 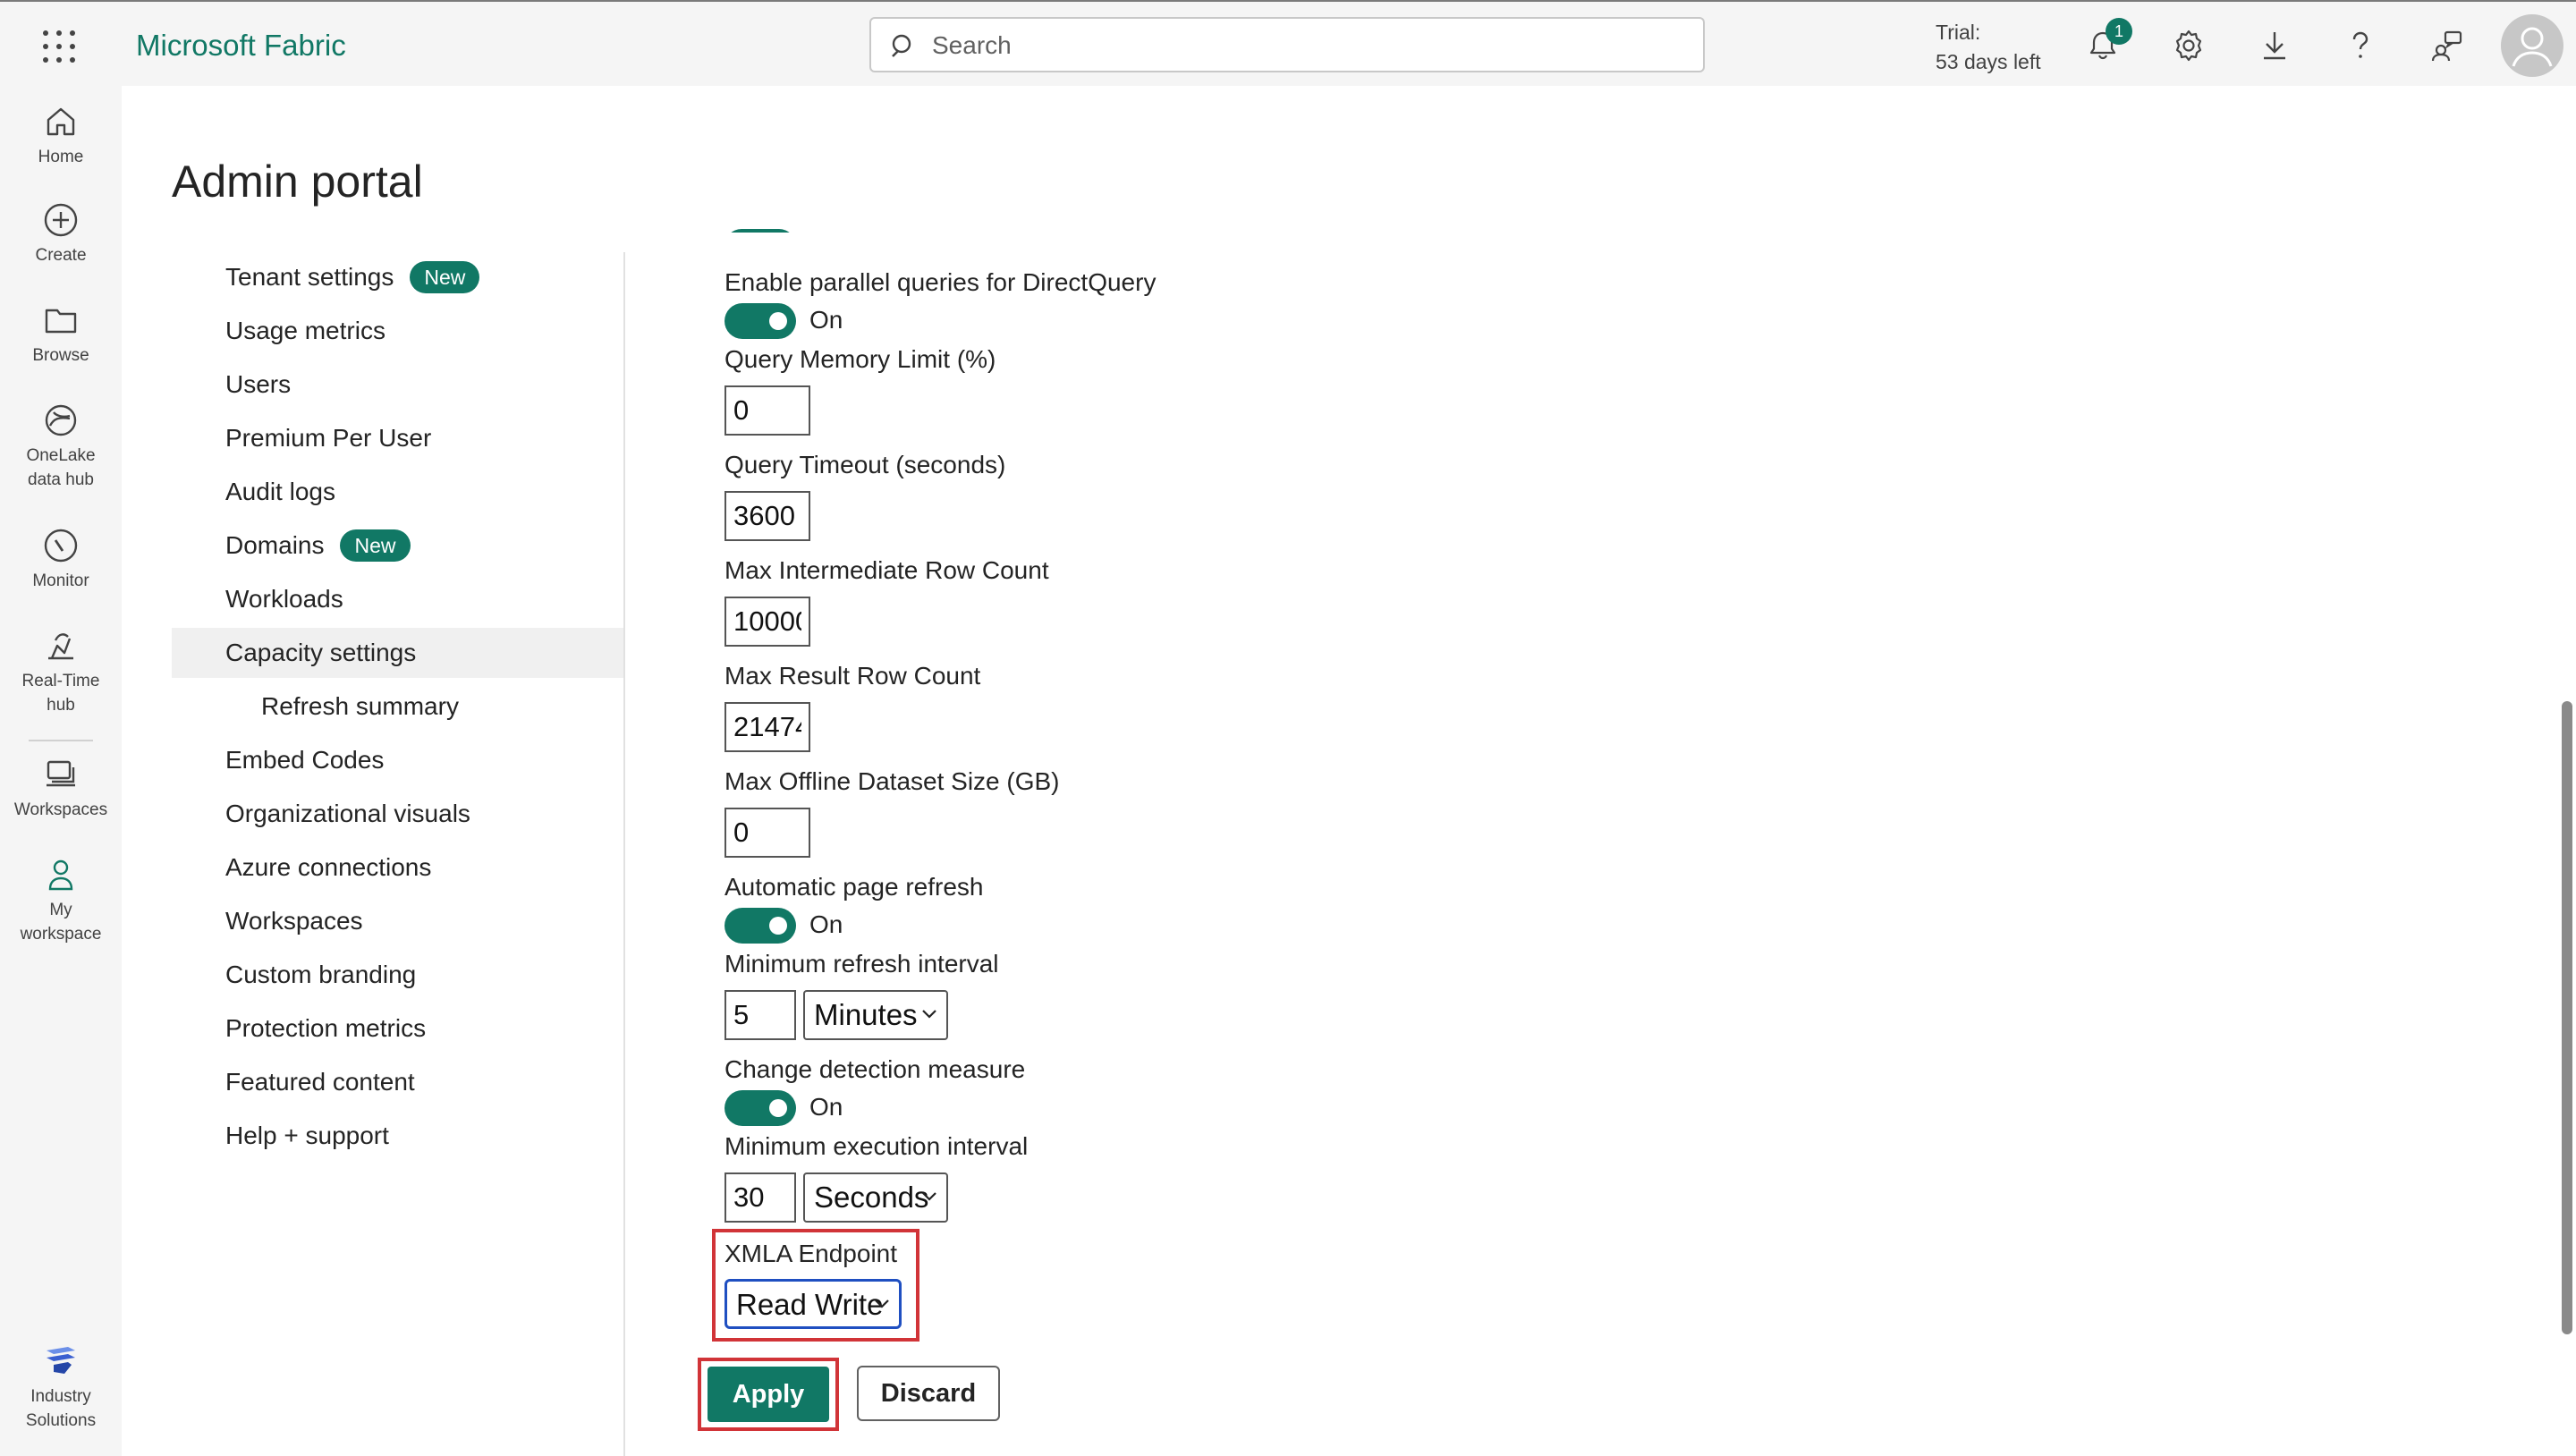 I want to click on apply-button: Apply, so click(x=768, y=1394).